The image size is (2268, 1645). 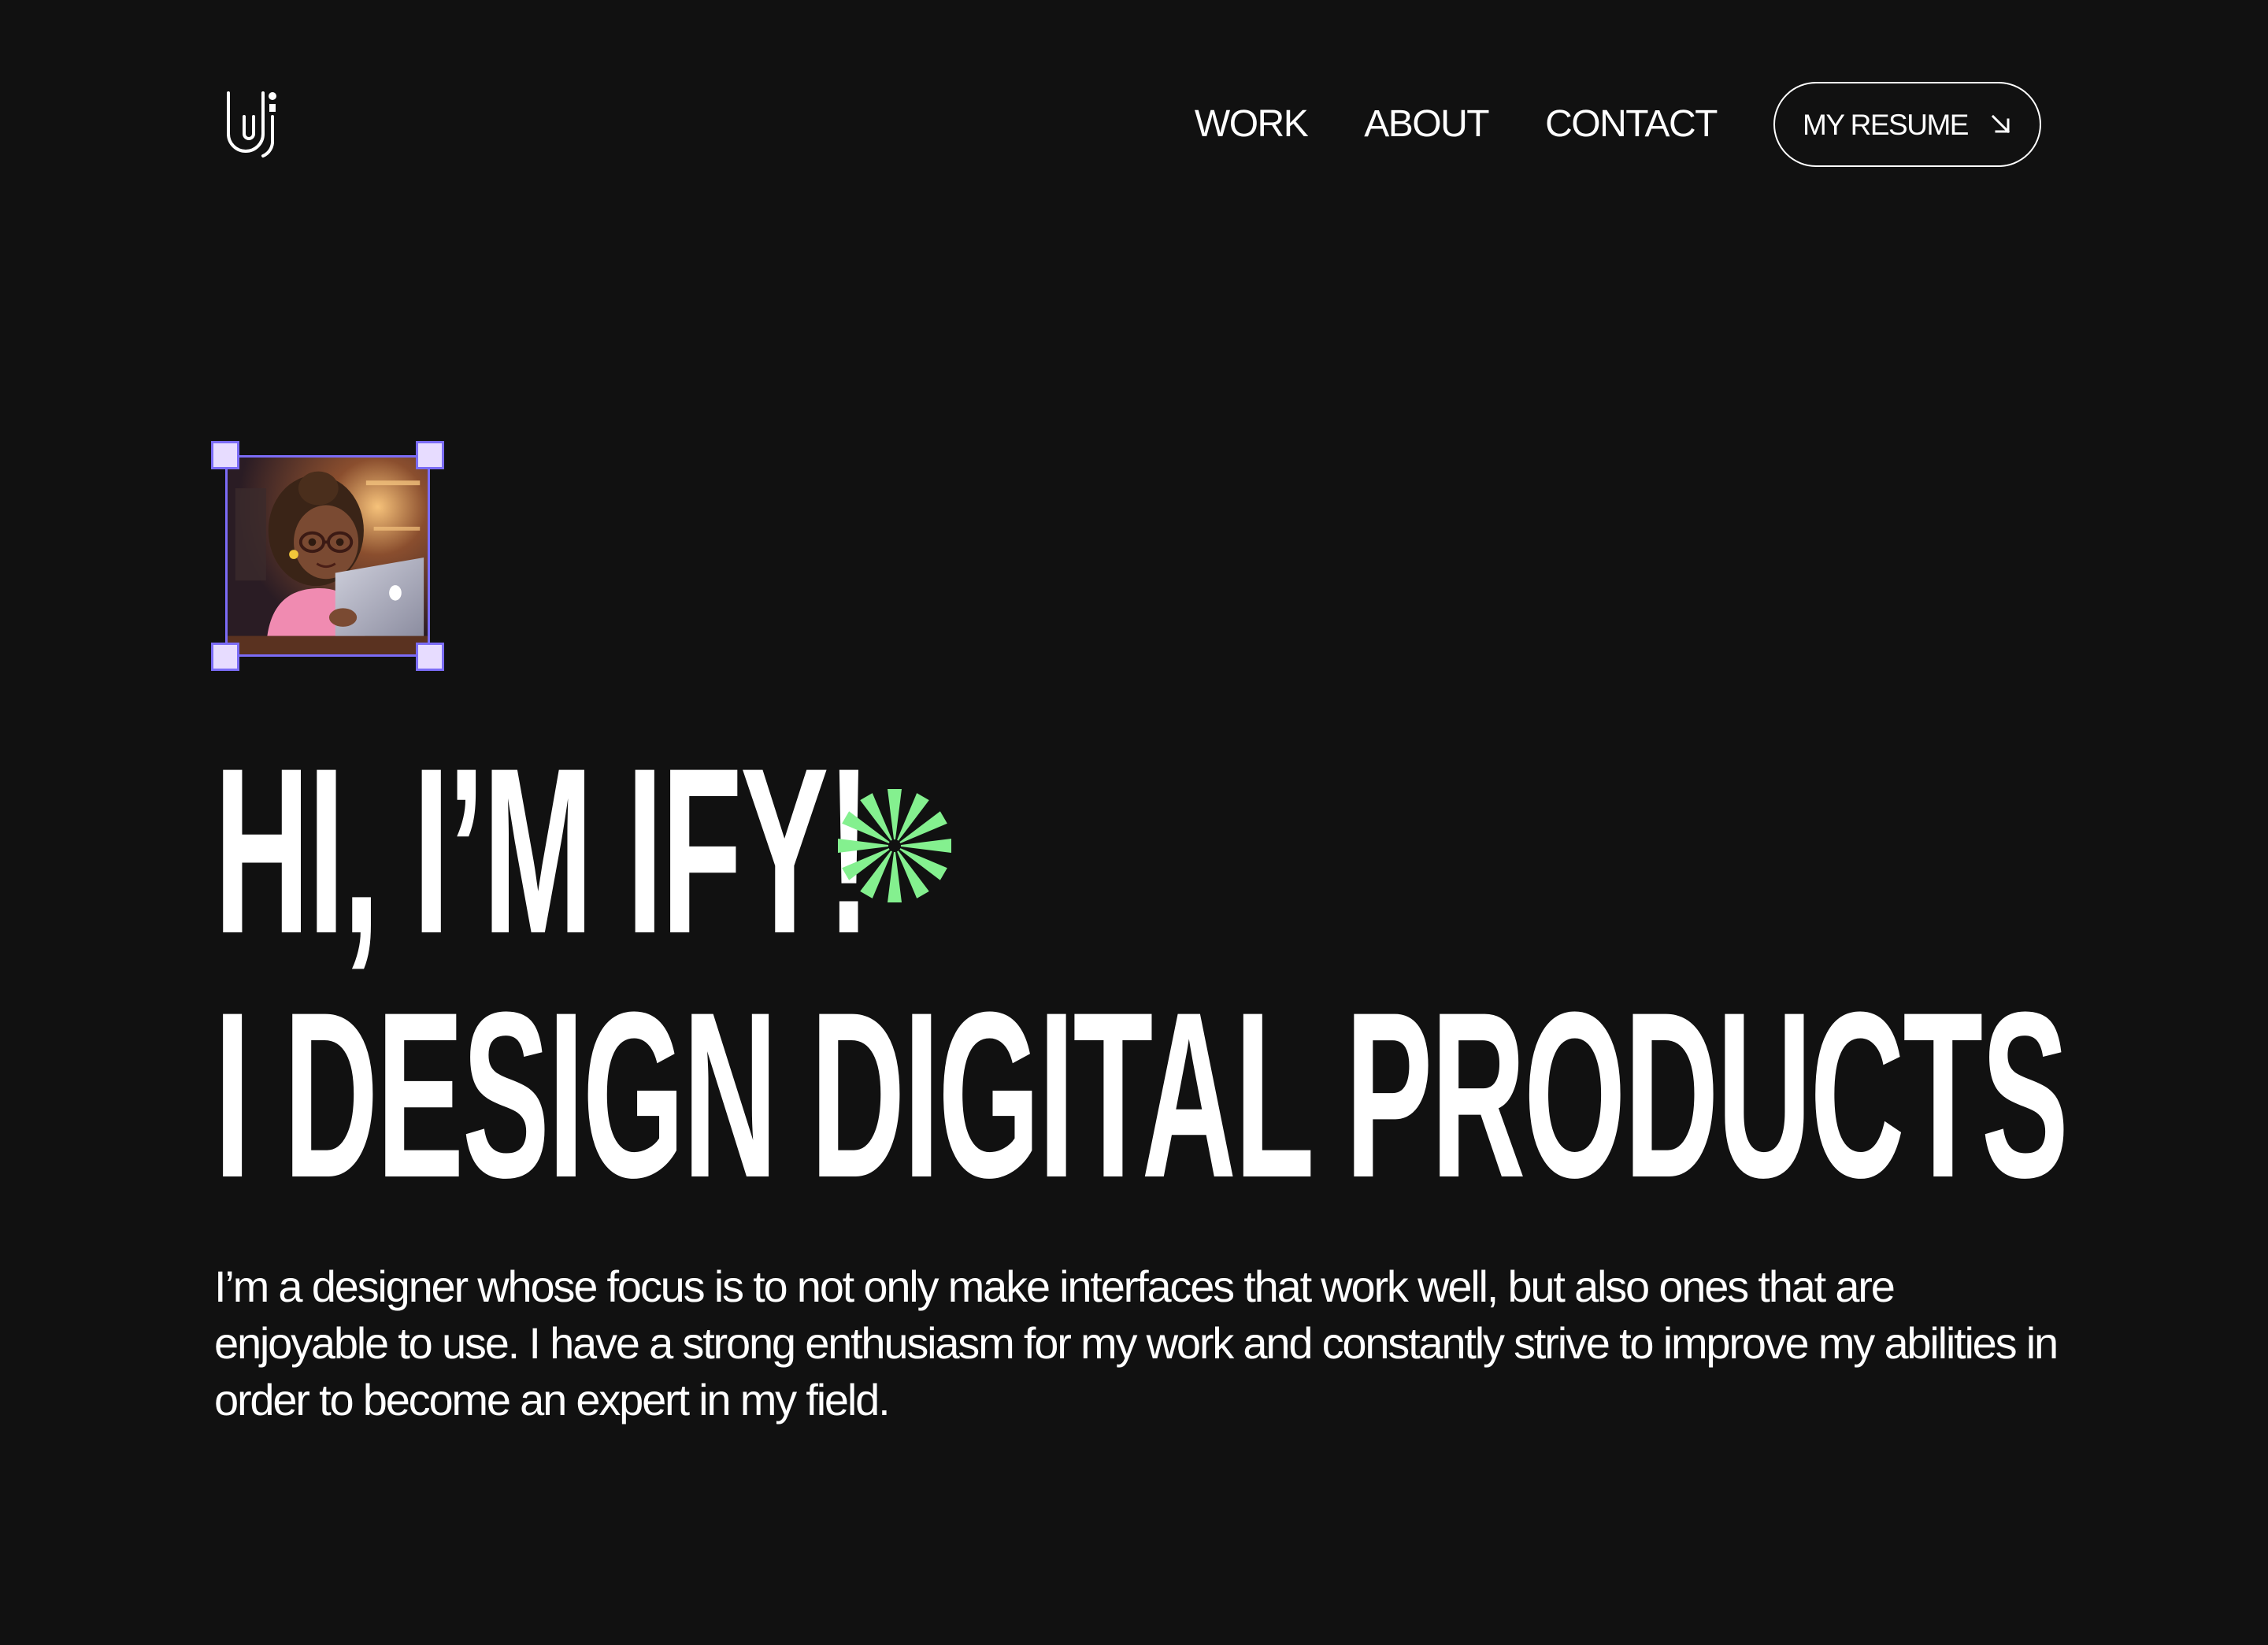 I want to click on resize-handle-top-left, so click(x=225, y=455).